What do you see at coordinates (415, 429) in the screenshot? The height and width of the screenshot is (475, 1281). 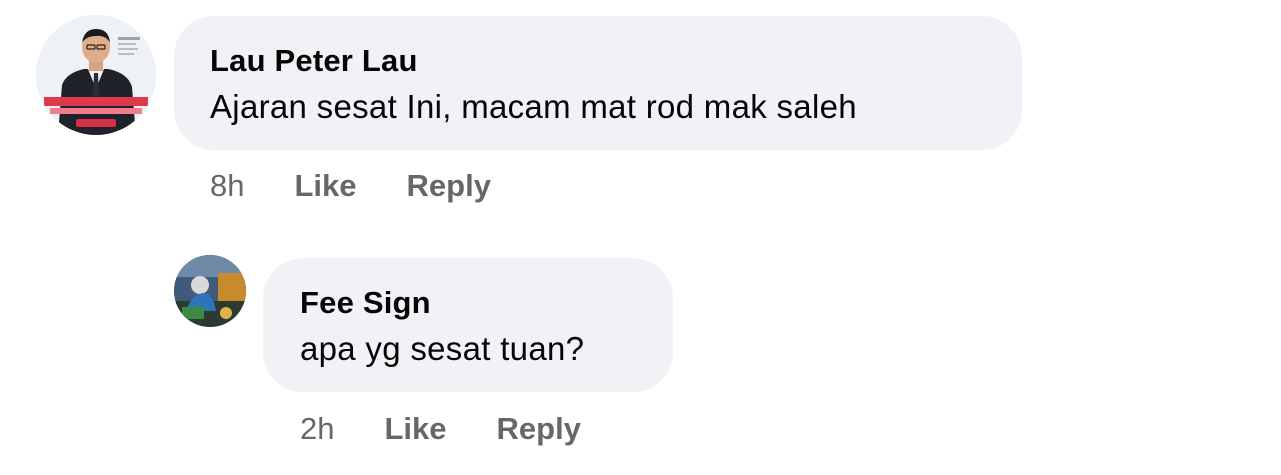 I see `reply-like-button: Like` at bounding box center [415, 429].